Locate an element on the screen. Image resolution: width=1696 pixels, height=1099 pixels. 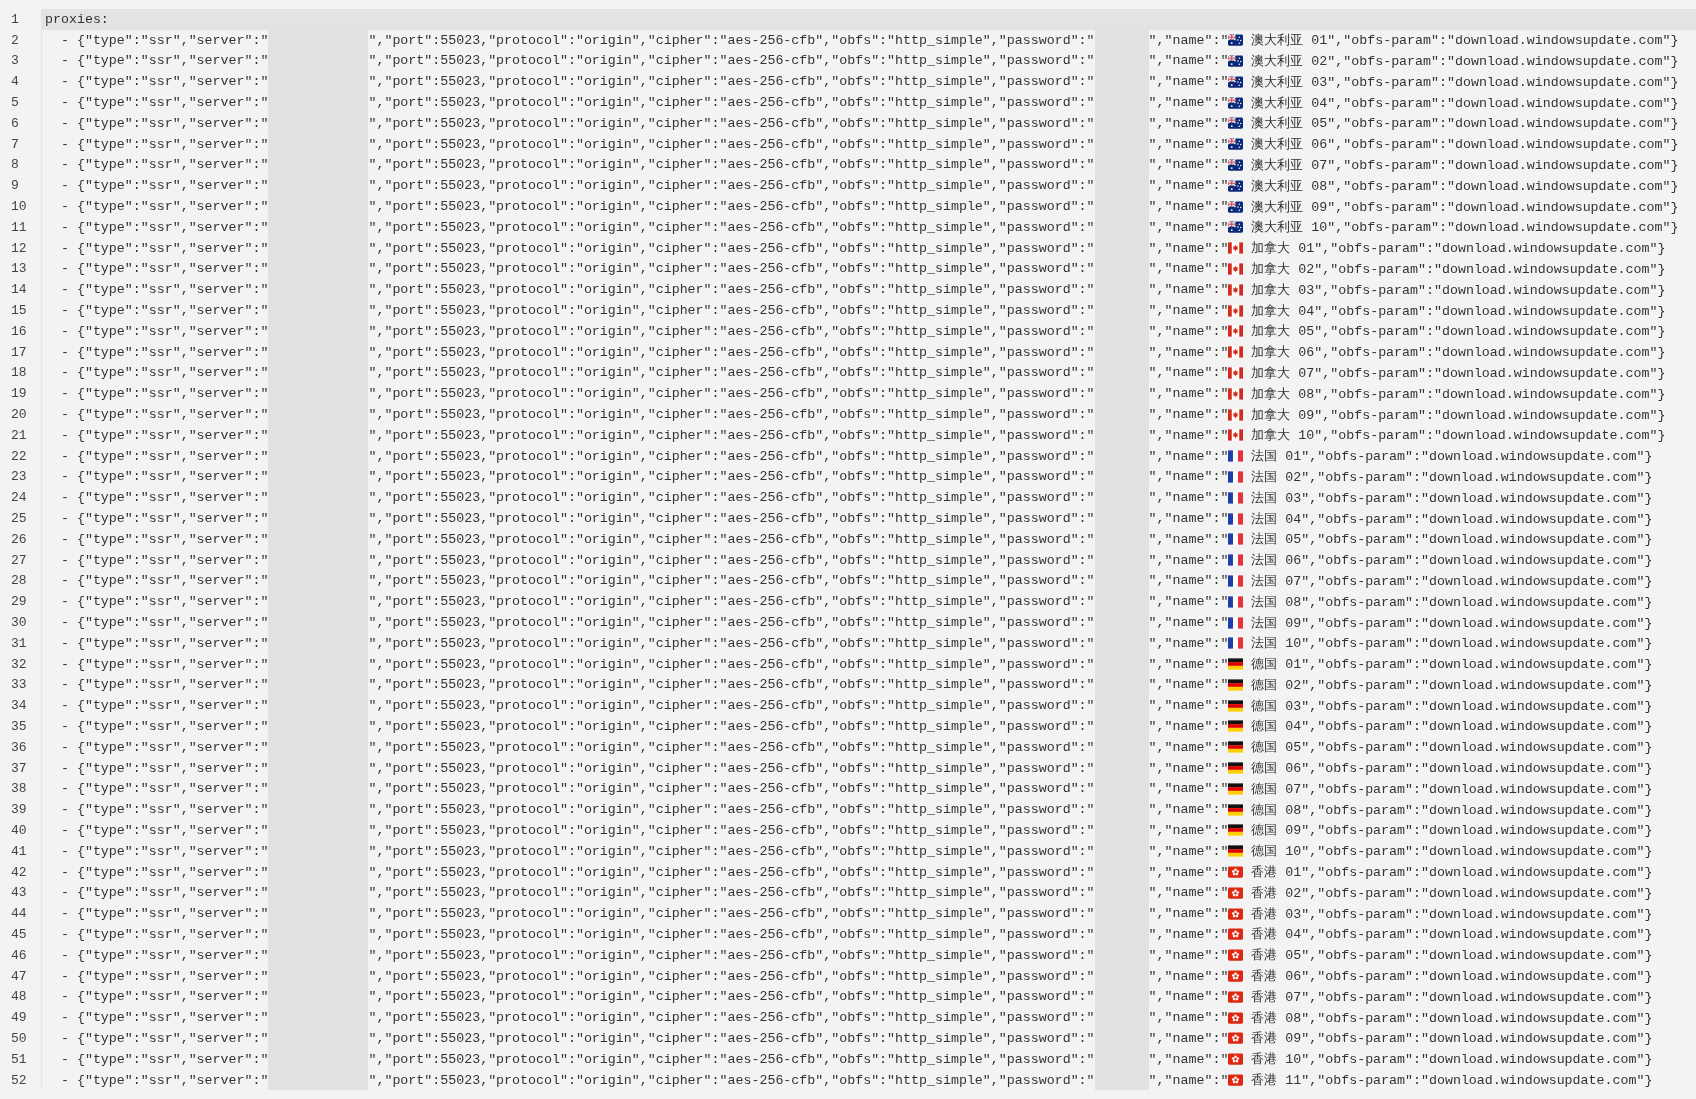
line-number: 46 is located at coordinates (19, 955).